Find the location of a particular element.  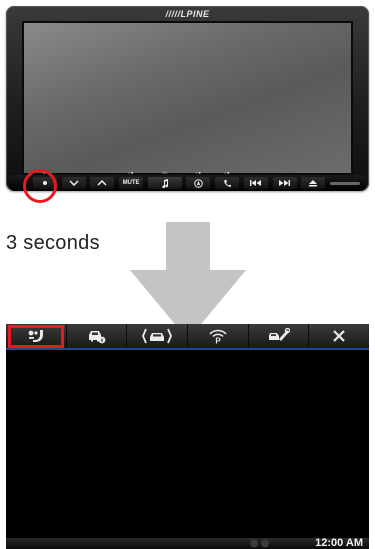

audio-button: •≡• is located at coordinates (164, 179).